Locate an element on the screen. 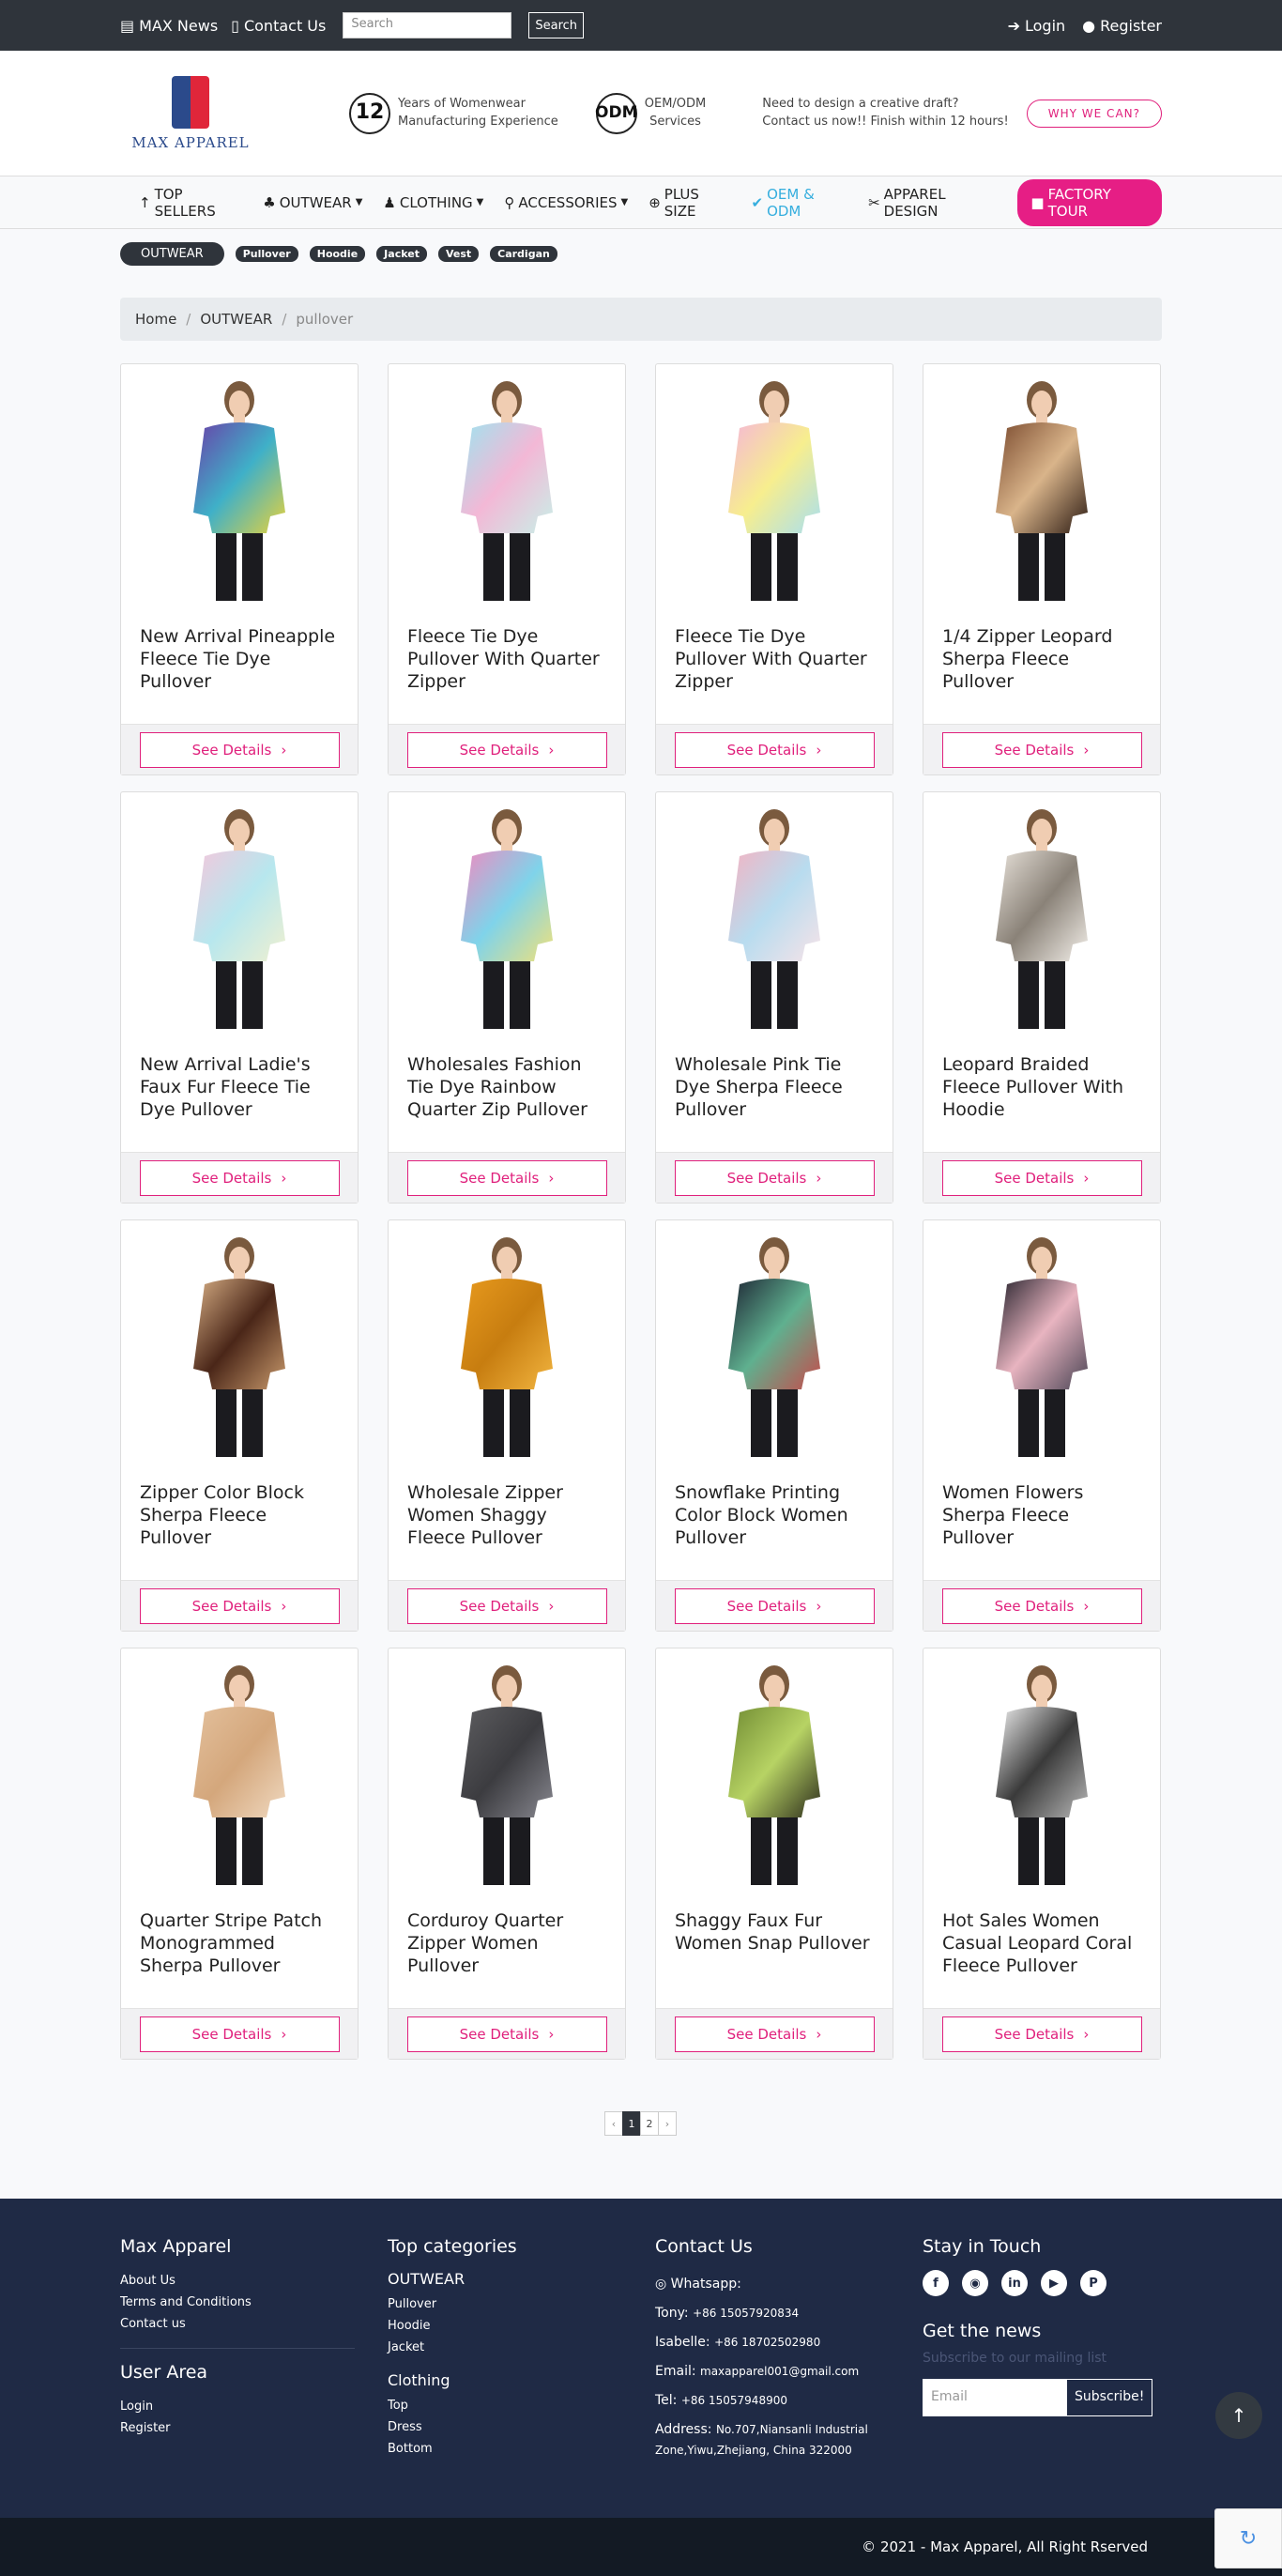 Image resolution: width=1282 pixels, height=2576 pixels. pill-pullover: Pullover is located at coordinates (267, 254).